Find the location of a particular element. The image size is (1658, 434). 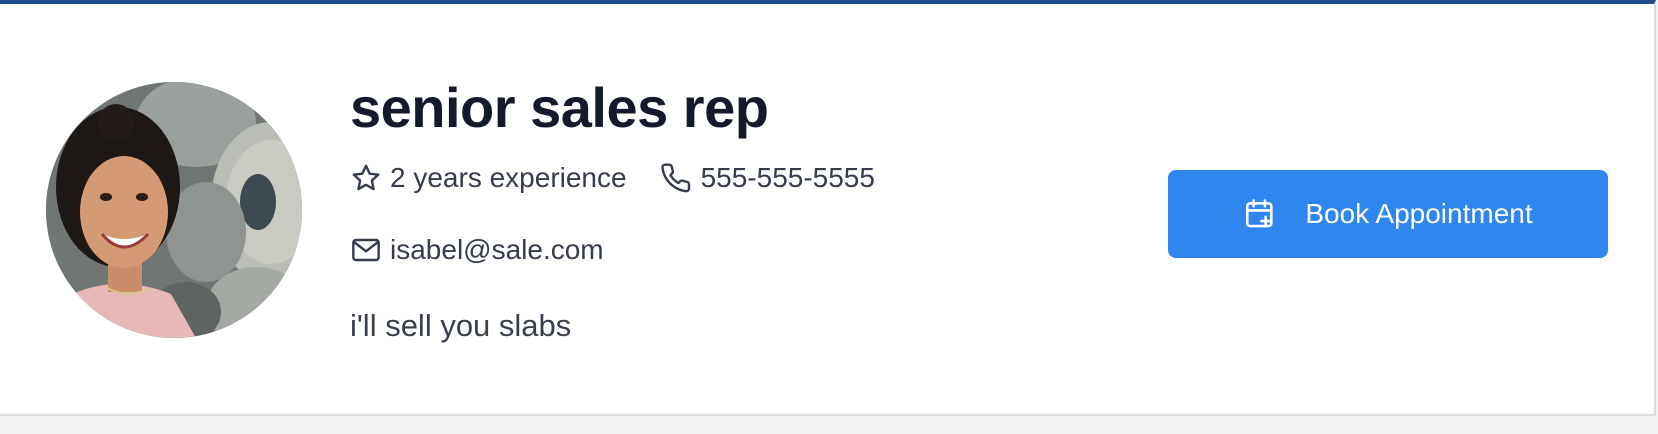

page-title: senior sales rep is located at coordinates (559, 107).